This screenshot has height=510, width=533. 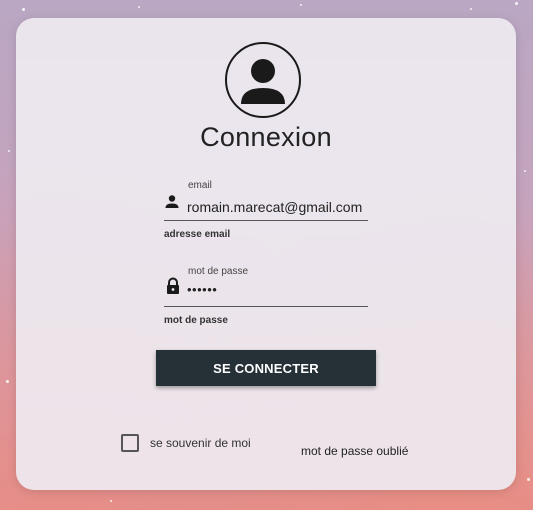 What do you see at coordinates (200, 443) in the screenshot?
I see `remember-me-label: se souvenir de moi` at bounding box center [200, 443].